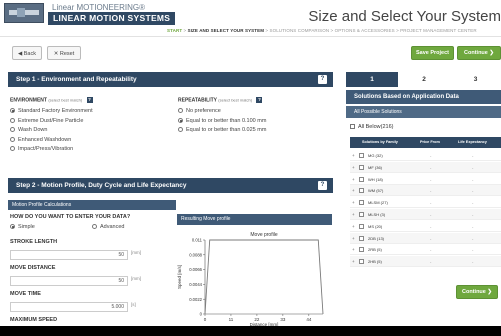 This screenshot has width=501, height=336. I want to click on environment-option: Impact/Press/Vibration, so click(41, 149).